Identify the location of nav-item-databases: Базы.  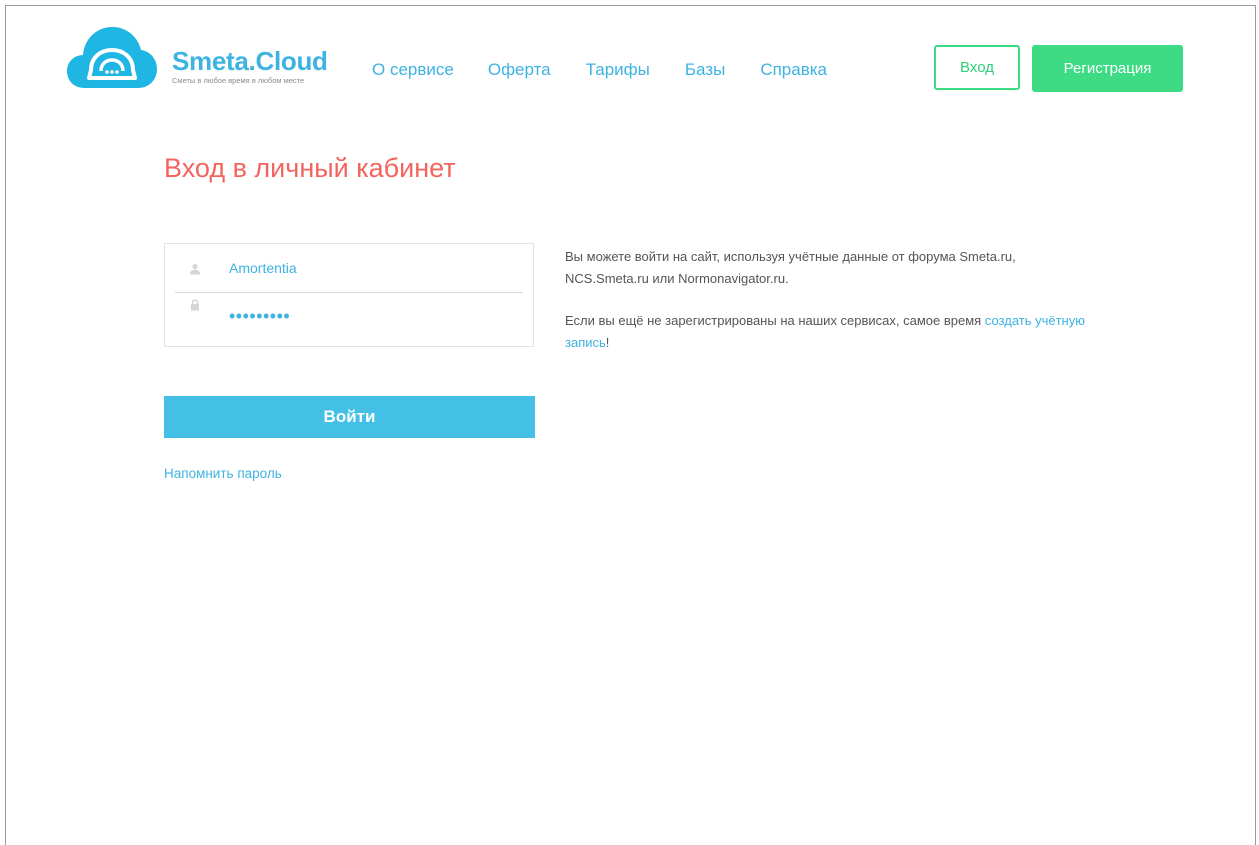
(705, 70).